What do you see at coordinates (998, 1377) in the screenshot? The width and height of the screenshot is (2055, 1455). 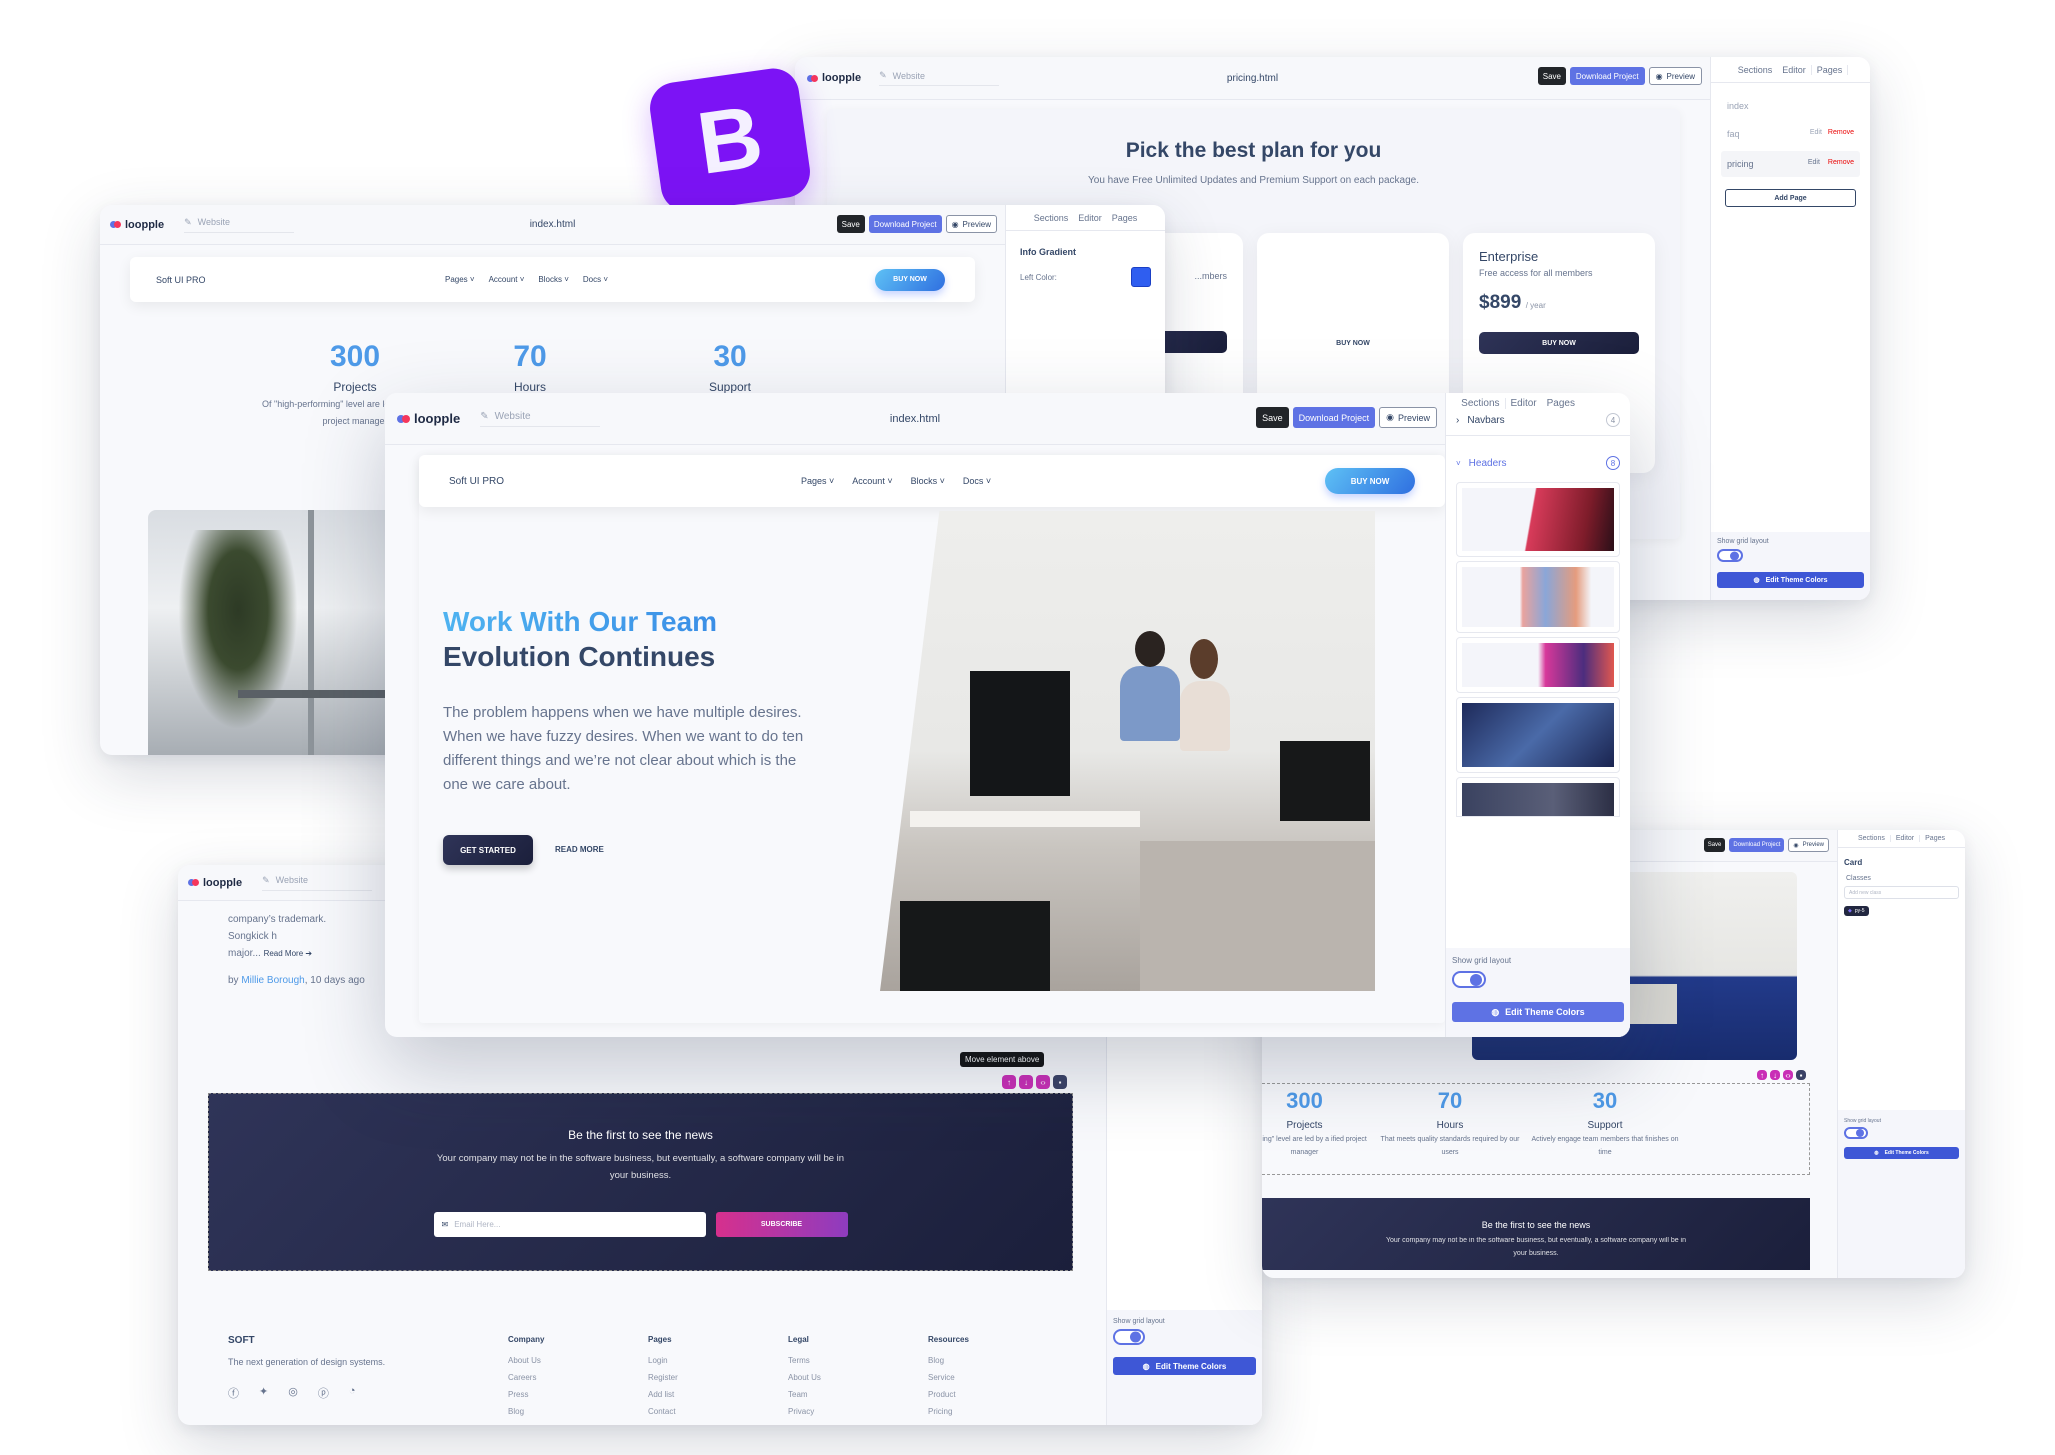 I see `footer-link: Service` at bounding box center [998, 1377].